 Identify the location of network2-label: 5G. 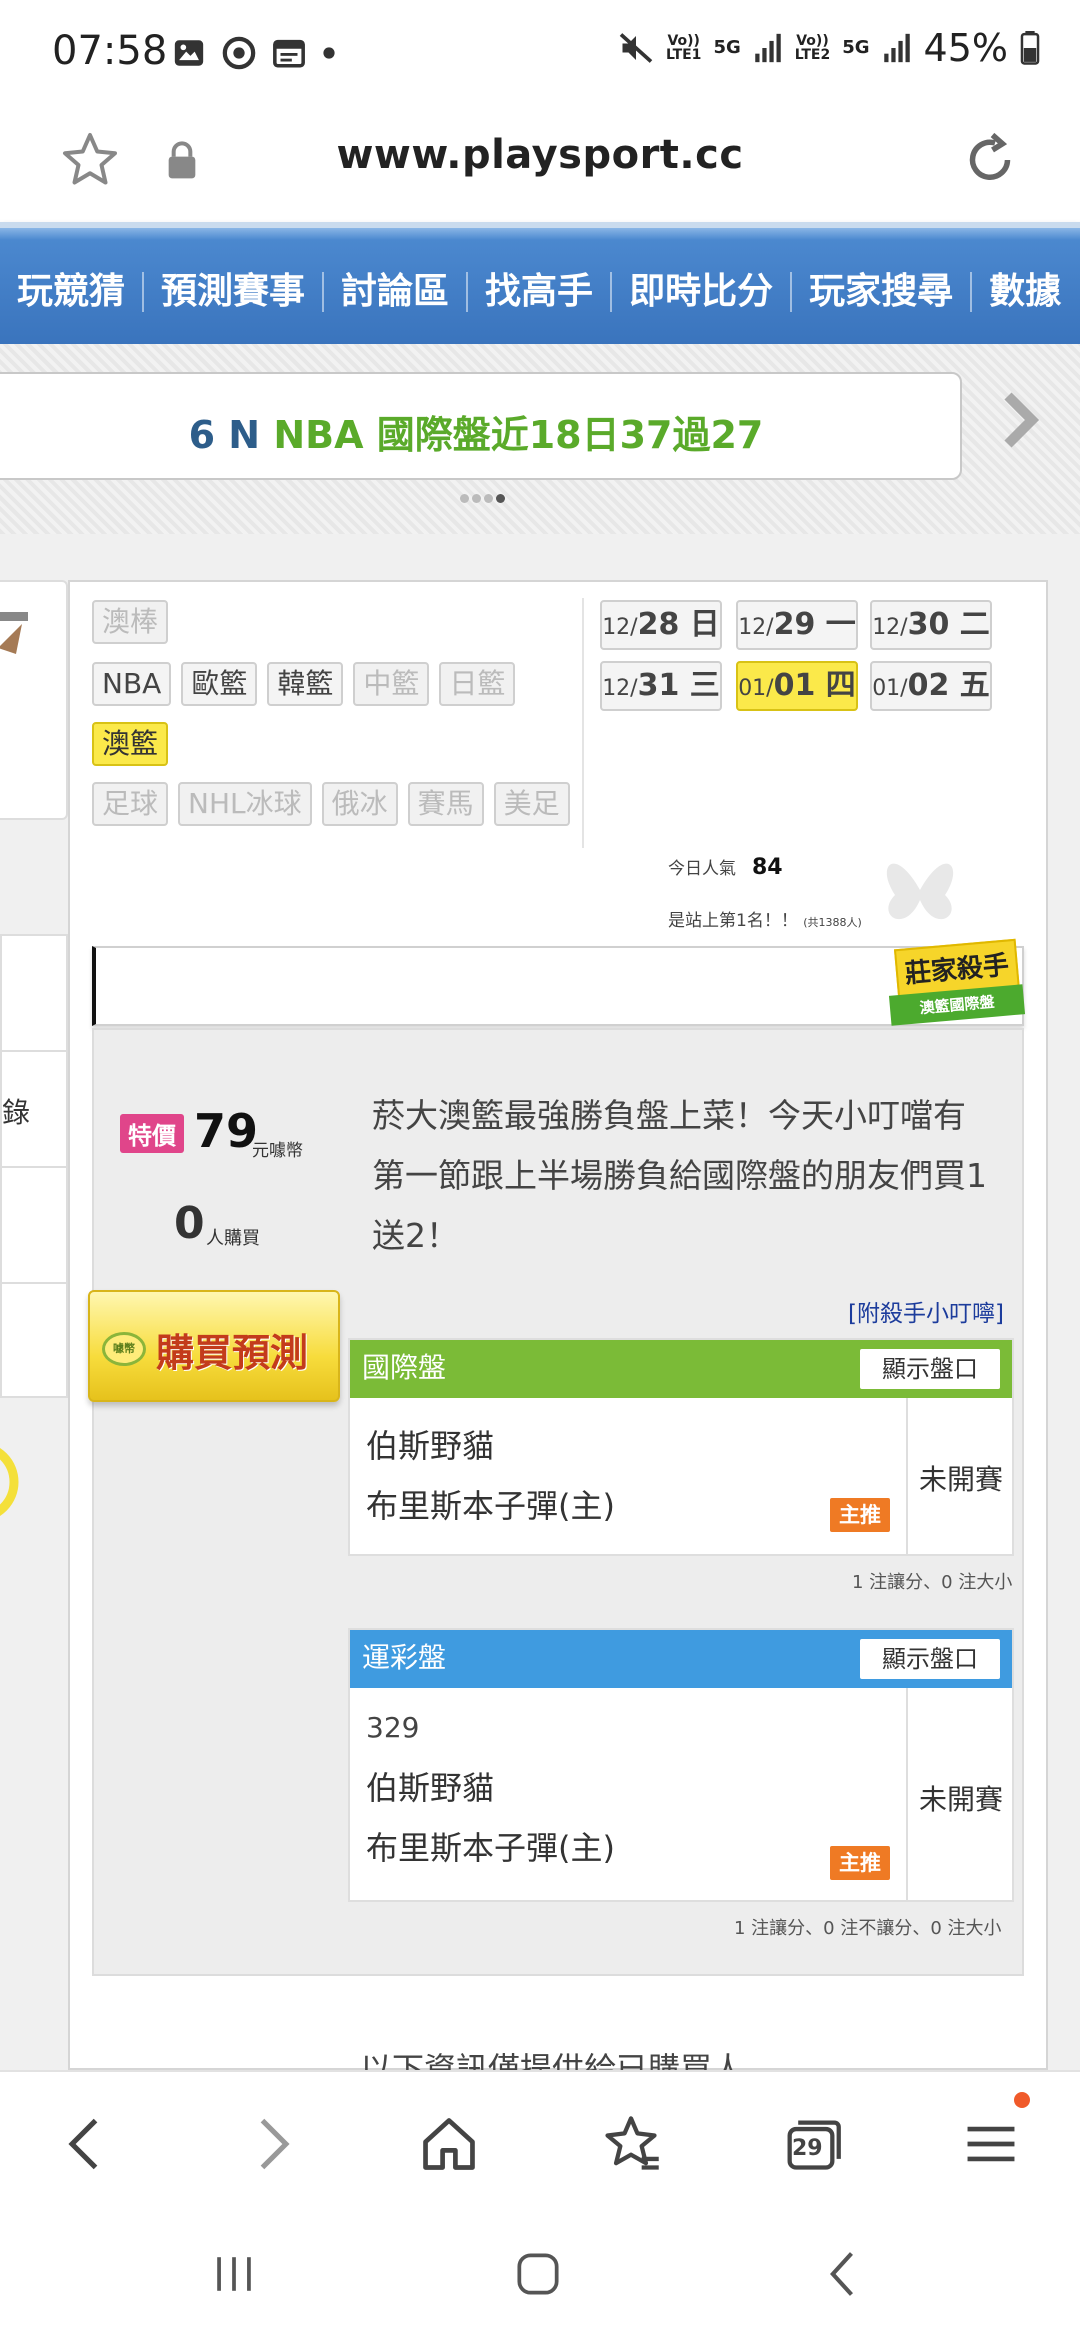
(856, 47).